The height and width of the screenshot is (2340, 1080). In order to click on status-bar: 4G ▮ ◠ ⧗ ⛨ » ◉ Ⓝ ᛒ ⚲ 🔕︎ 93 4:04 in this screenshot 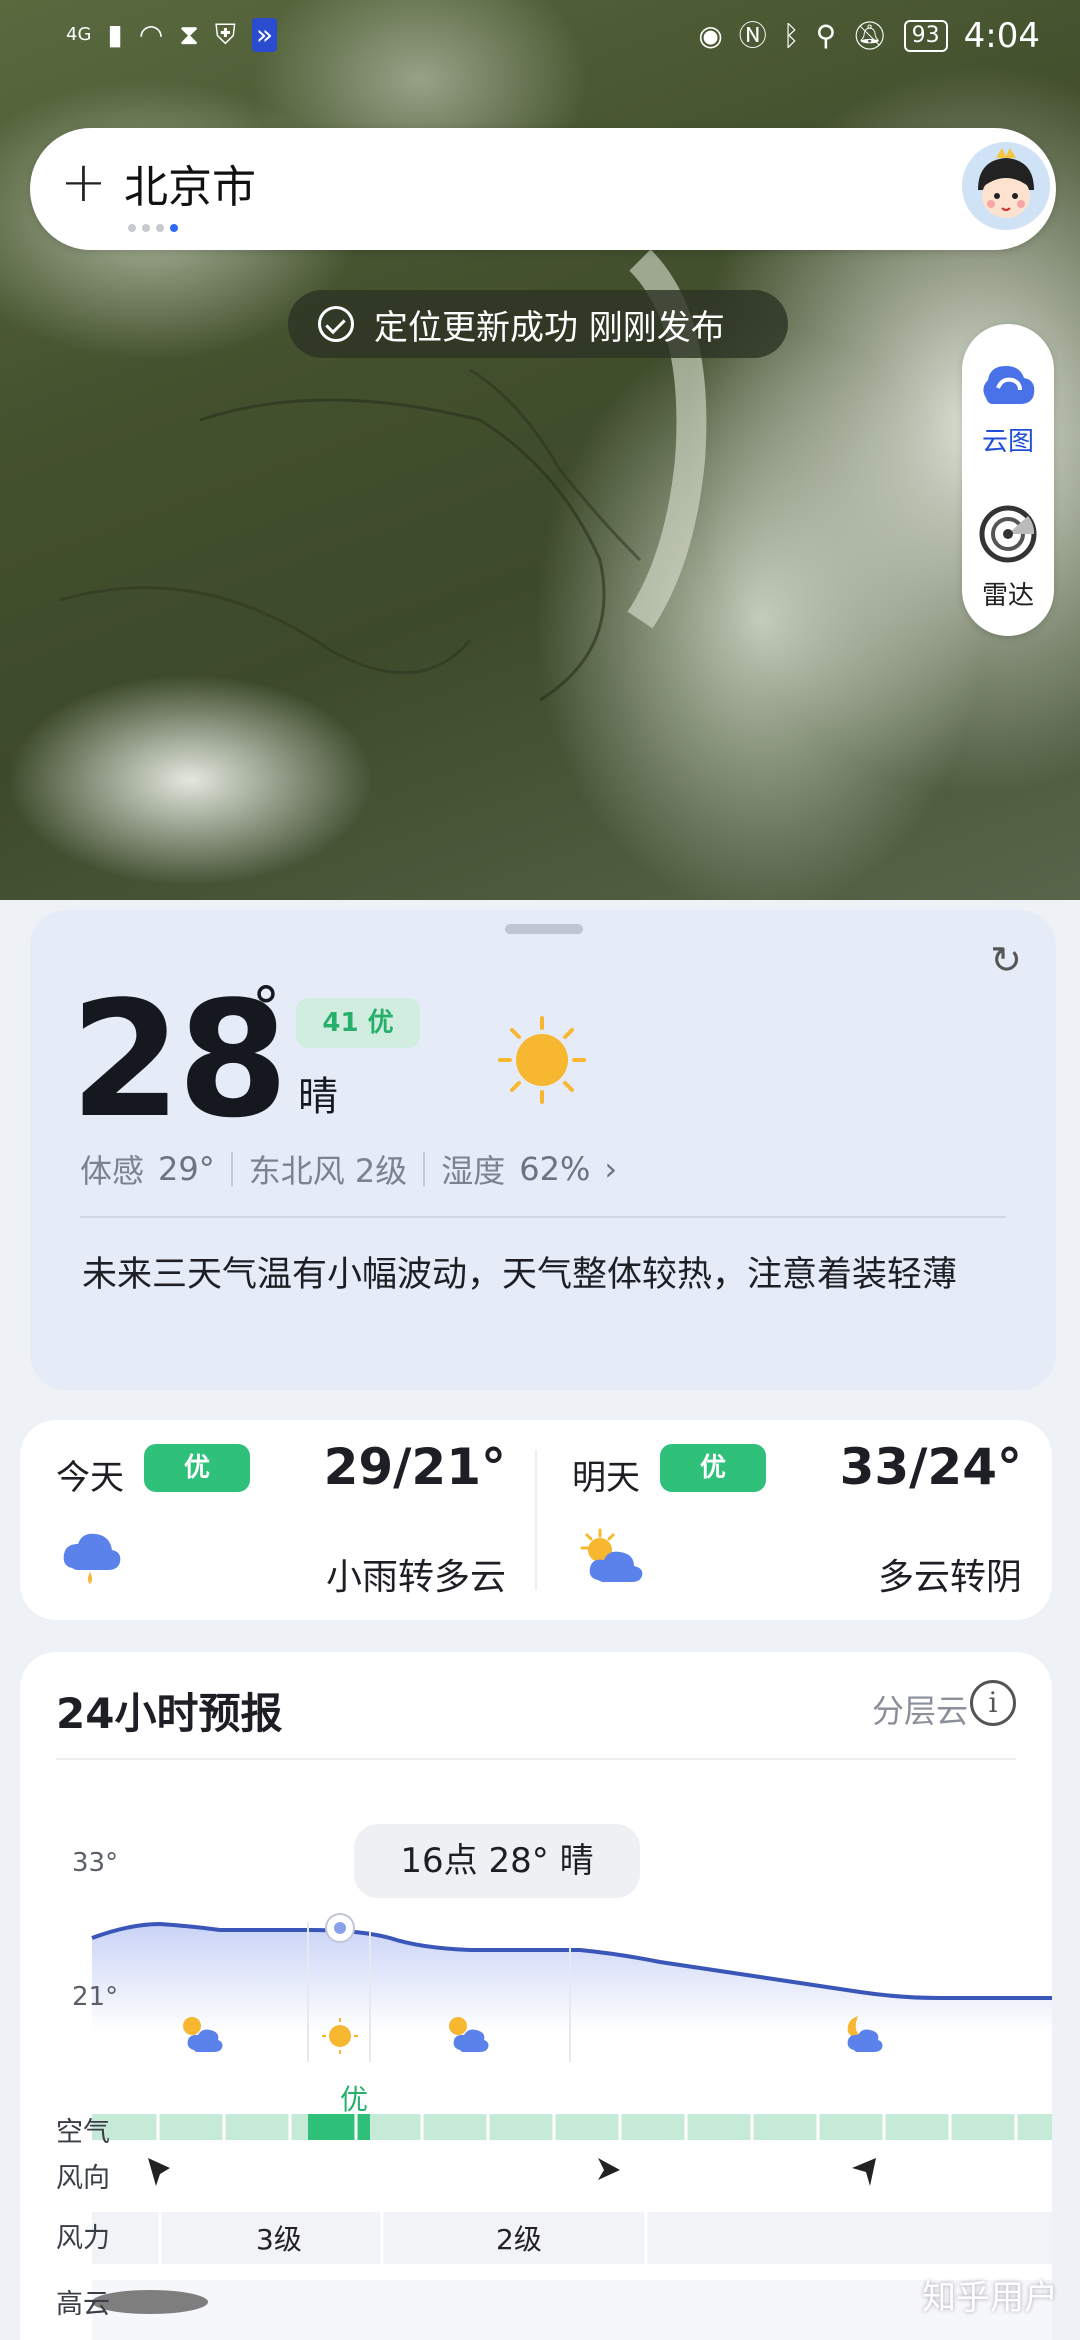, I will do `click(540, 38)`.